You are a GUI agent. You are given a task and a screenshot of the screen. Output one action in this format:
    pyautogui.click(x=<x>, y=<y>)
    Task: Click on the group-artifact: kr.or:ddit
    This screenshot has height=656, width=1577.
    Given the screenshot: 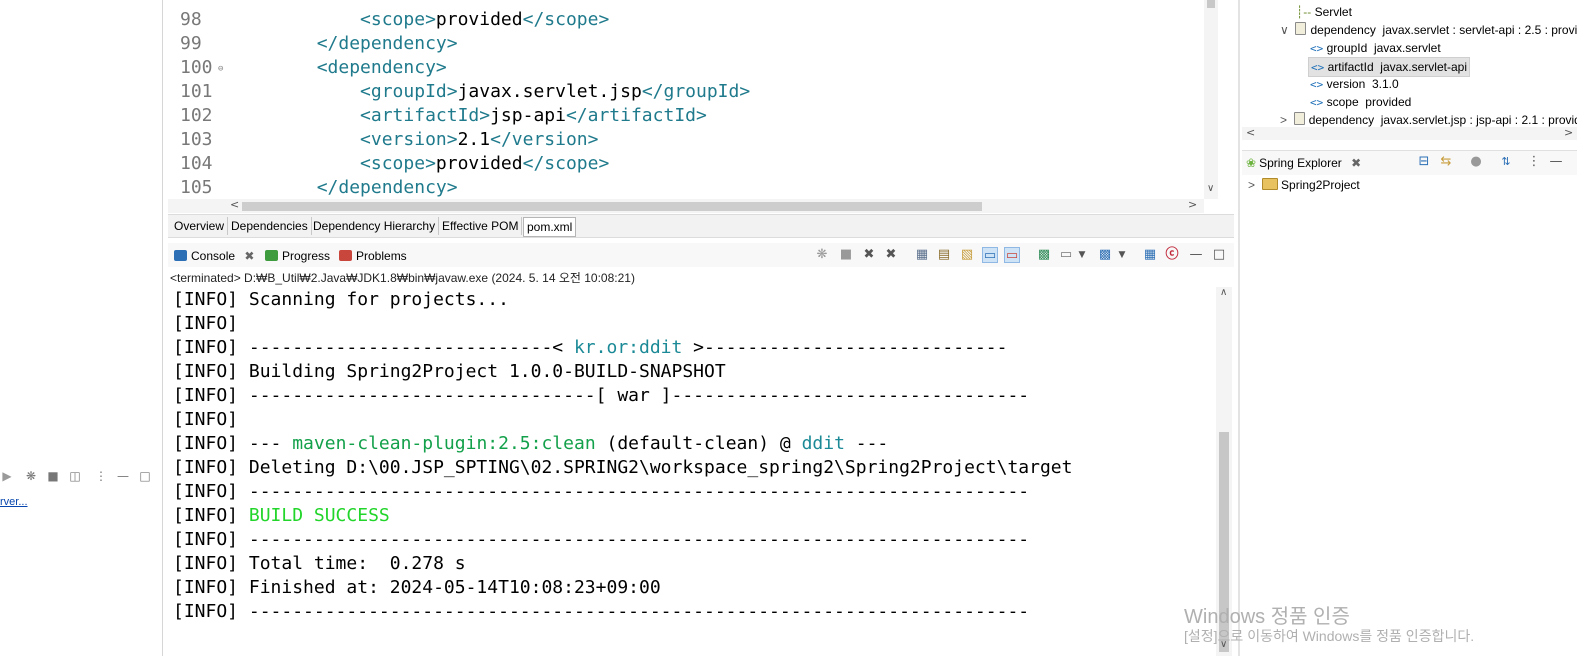 What is the action you would take?
    pyautogui.click(x=628, y=347)
    